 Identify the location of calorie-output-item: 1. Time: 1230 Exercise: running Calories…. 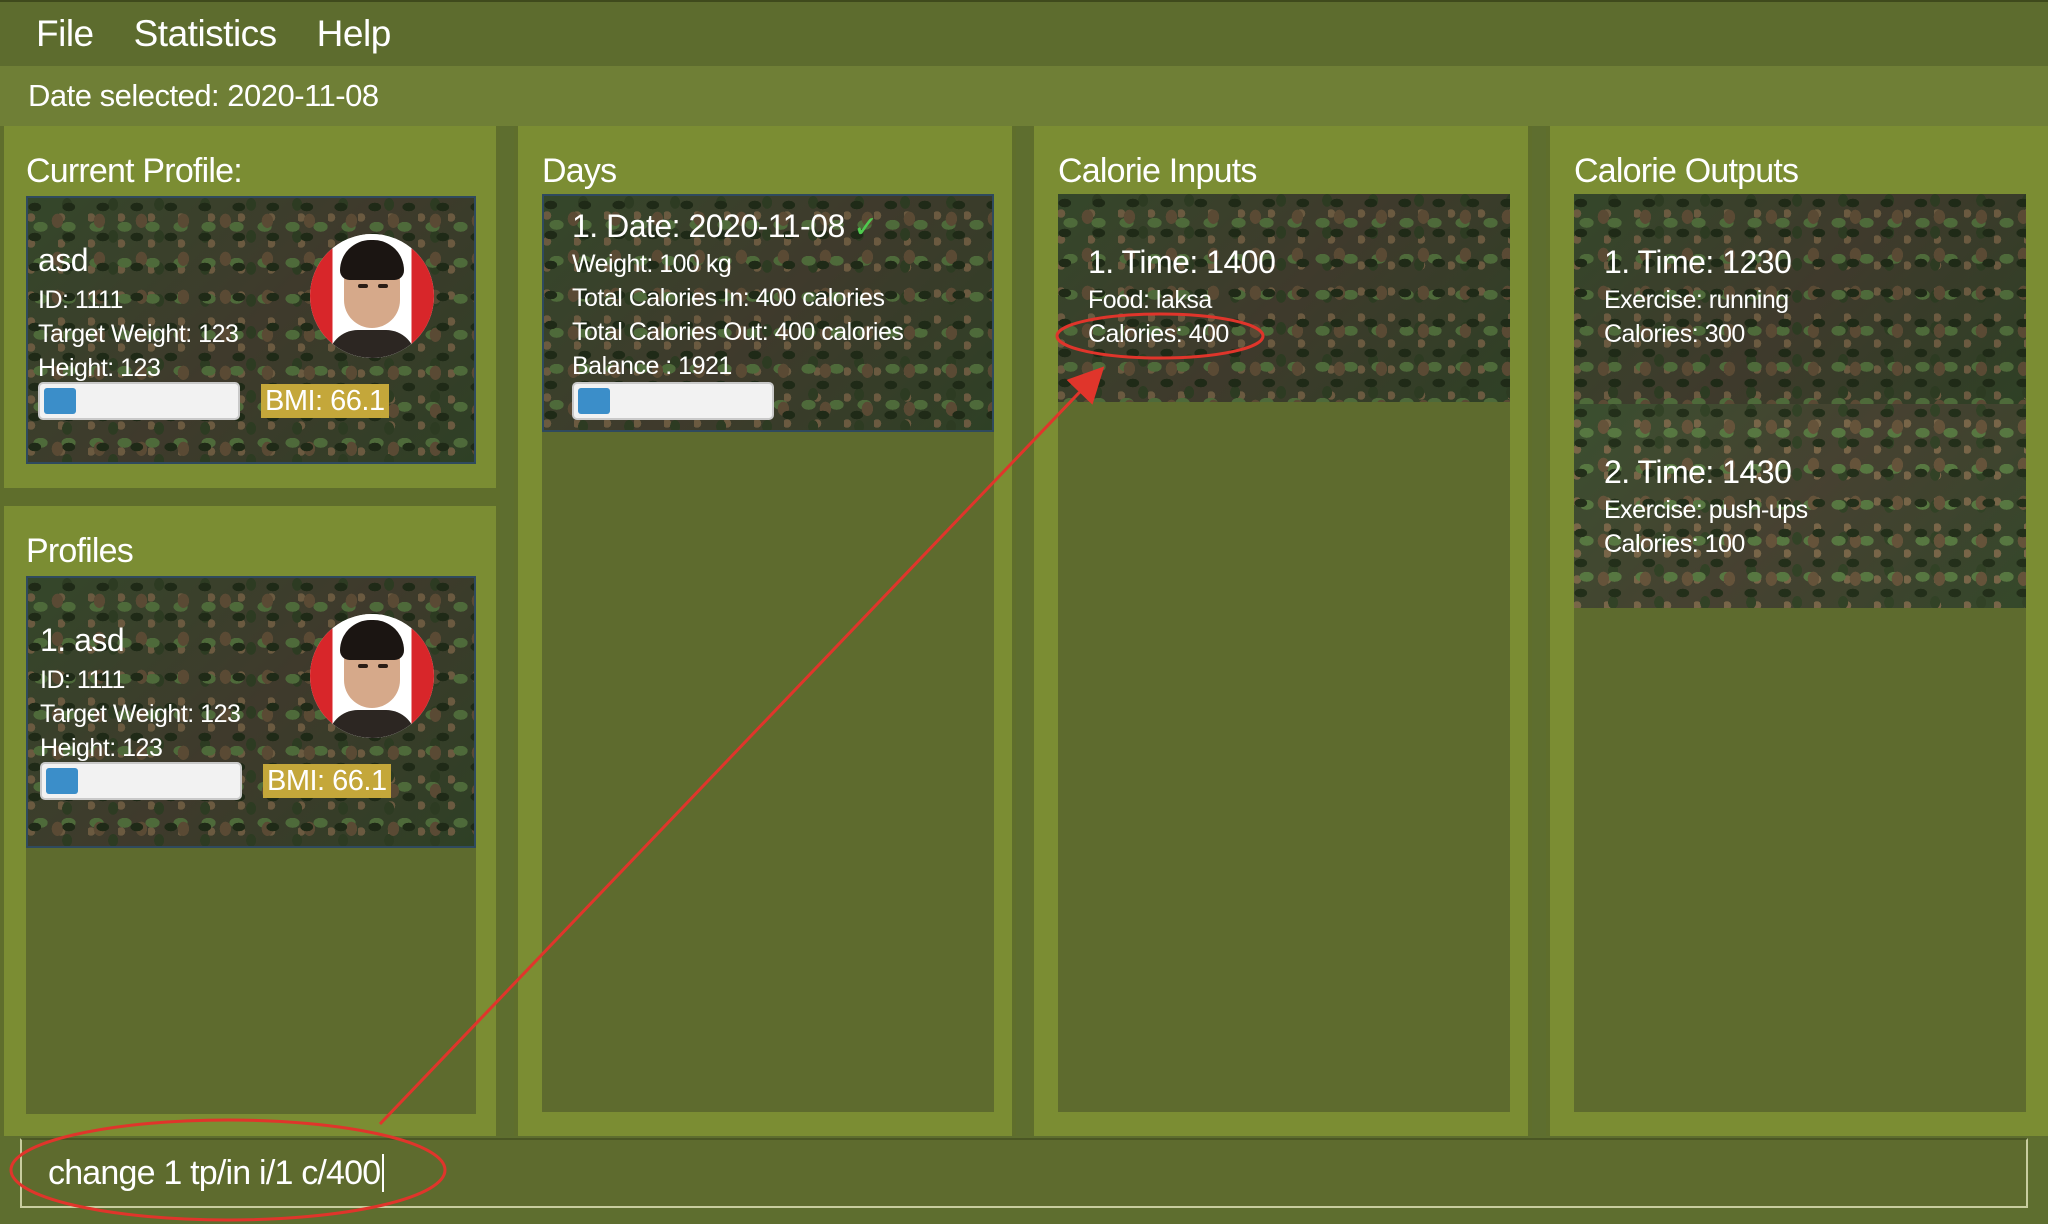
(1800, 299).